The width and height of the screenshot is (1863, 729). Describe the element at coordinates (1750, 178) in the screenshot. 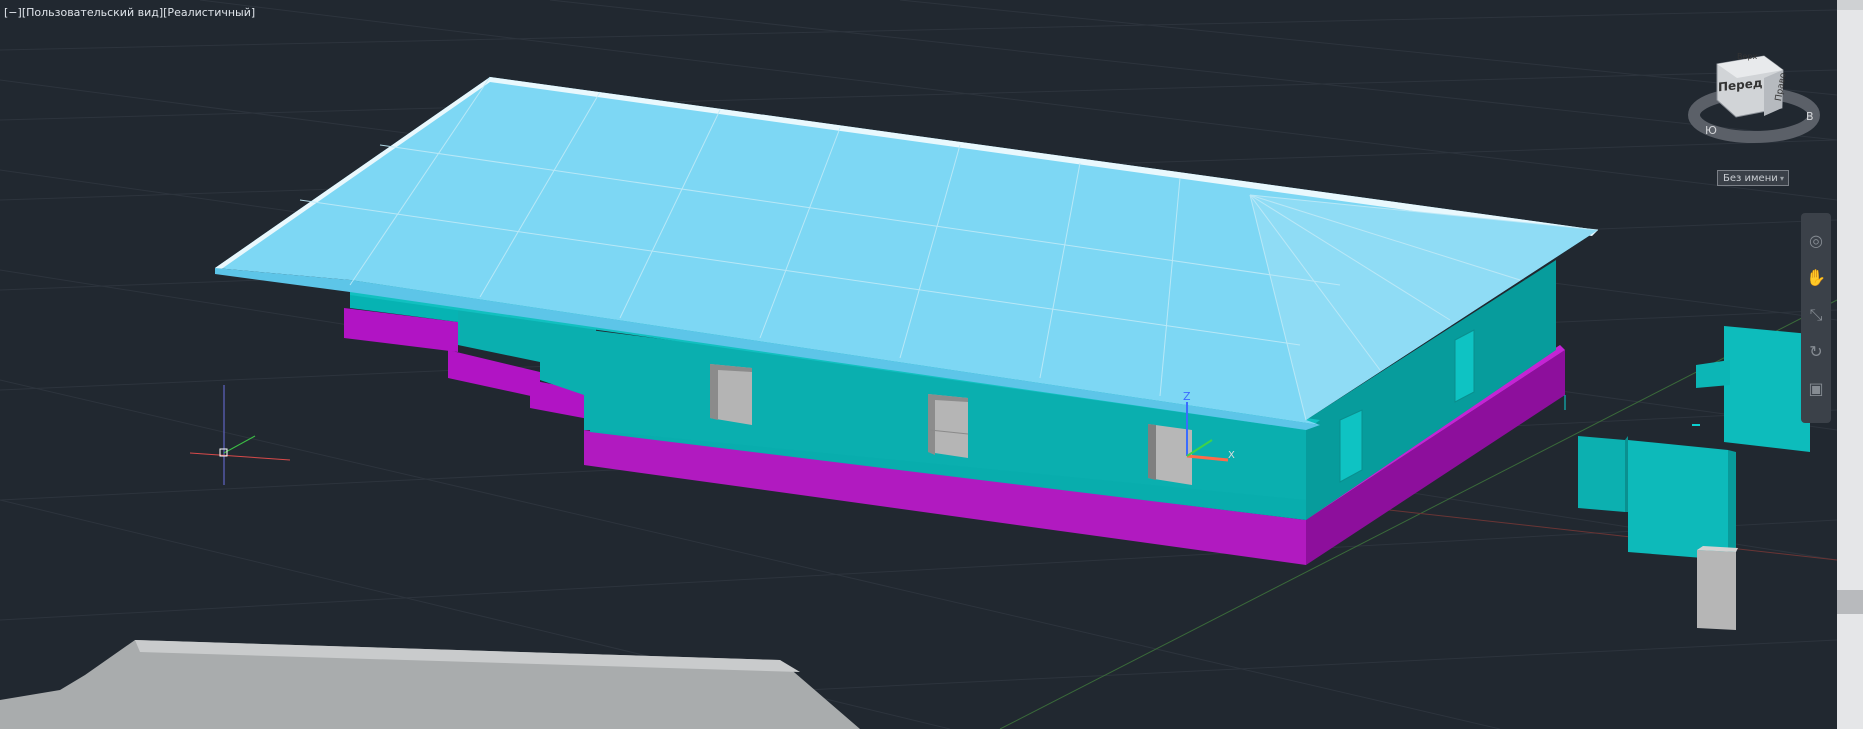

I see `ucs-name: Без имени` at that location.